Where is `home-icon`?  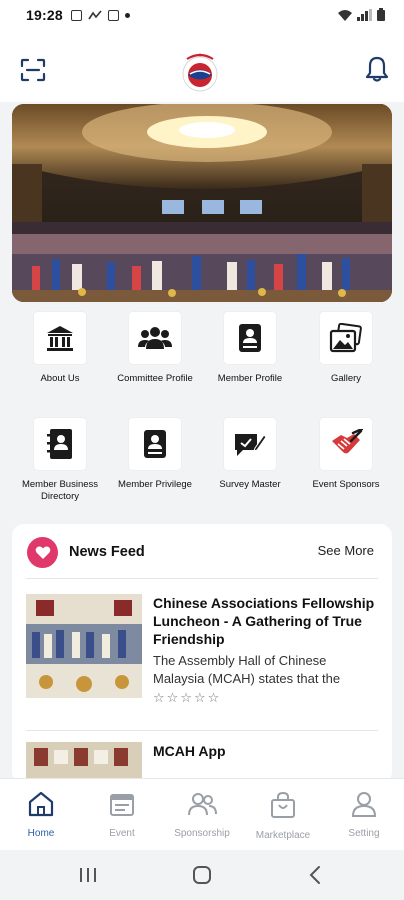 home-icon is located at coordinates (41, 804).